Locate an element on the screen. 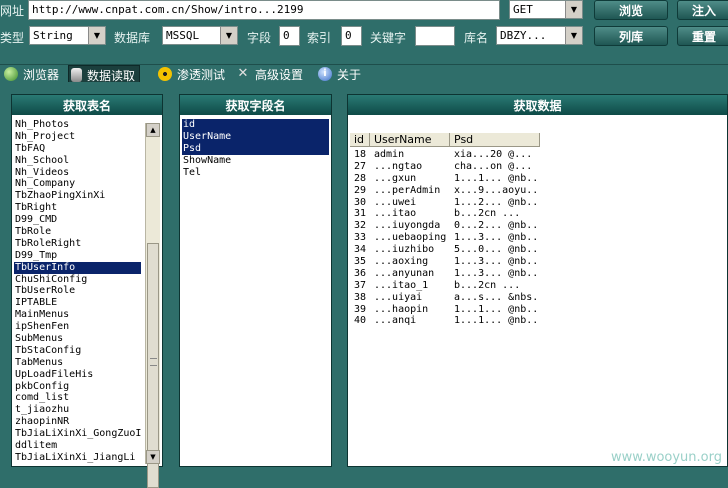 The height and width of the screenshot is (488, 728). reset-button: 重置 is located at coordinates (702, 36).